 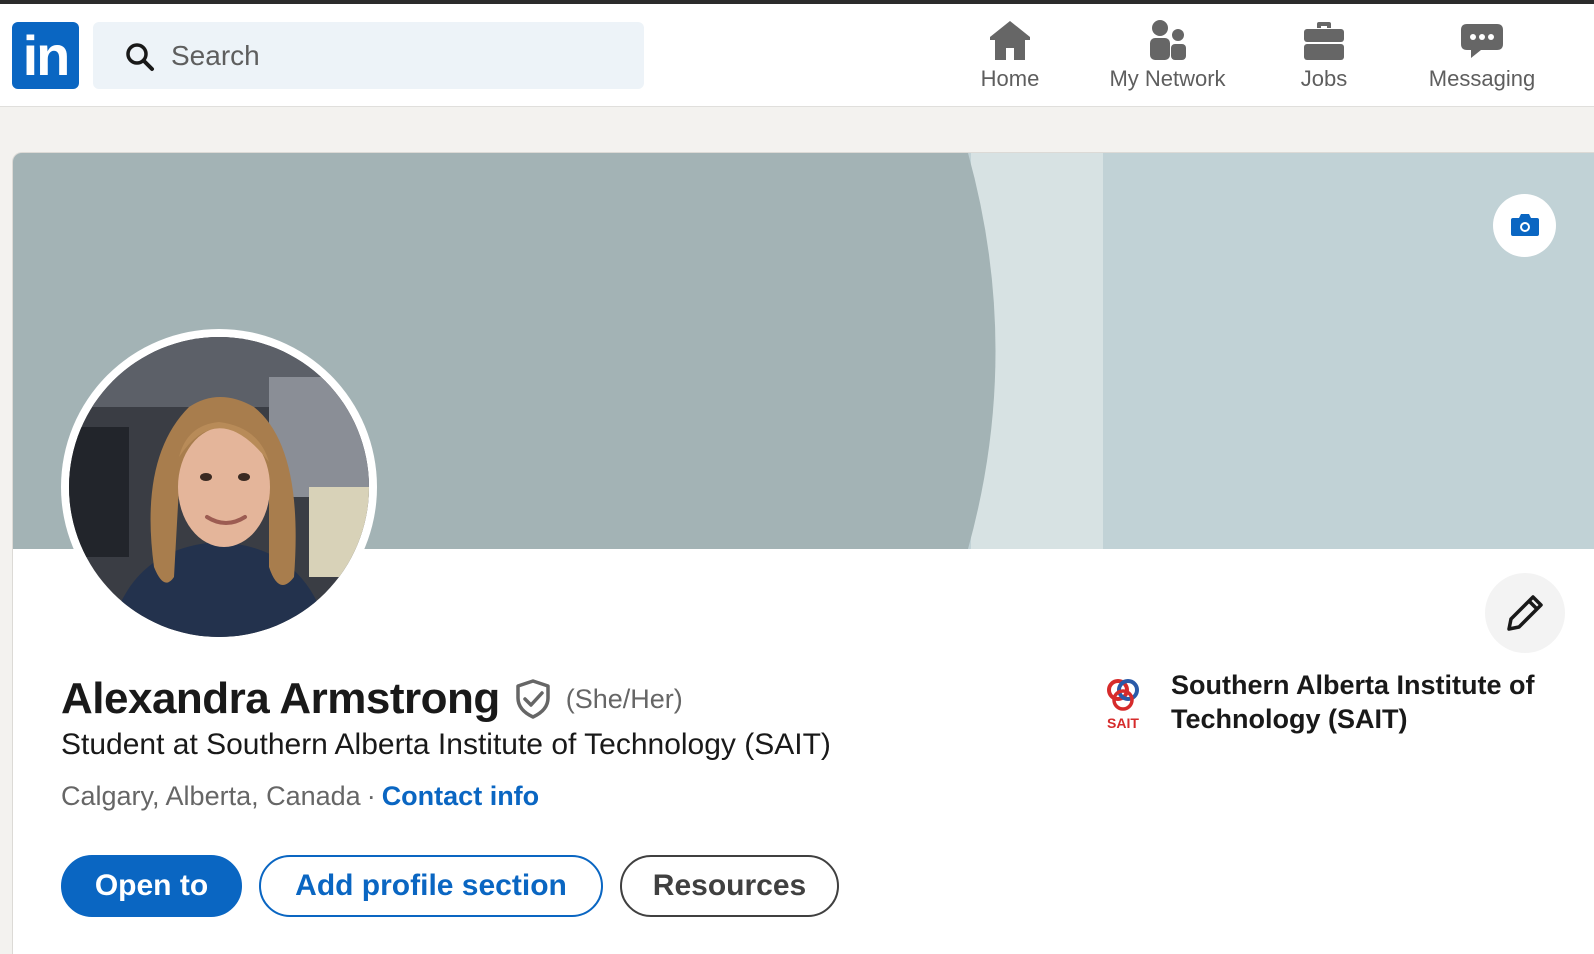 I want to click on message-icon, so click(x=1482, y=41).